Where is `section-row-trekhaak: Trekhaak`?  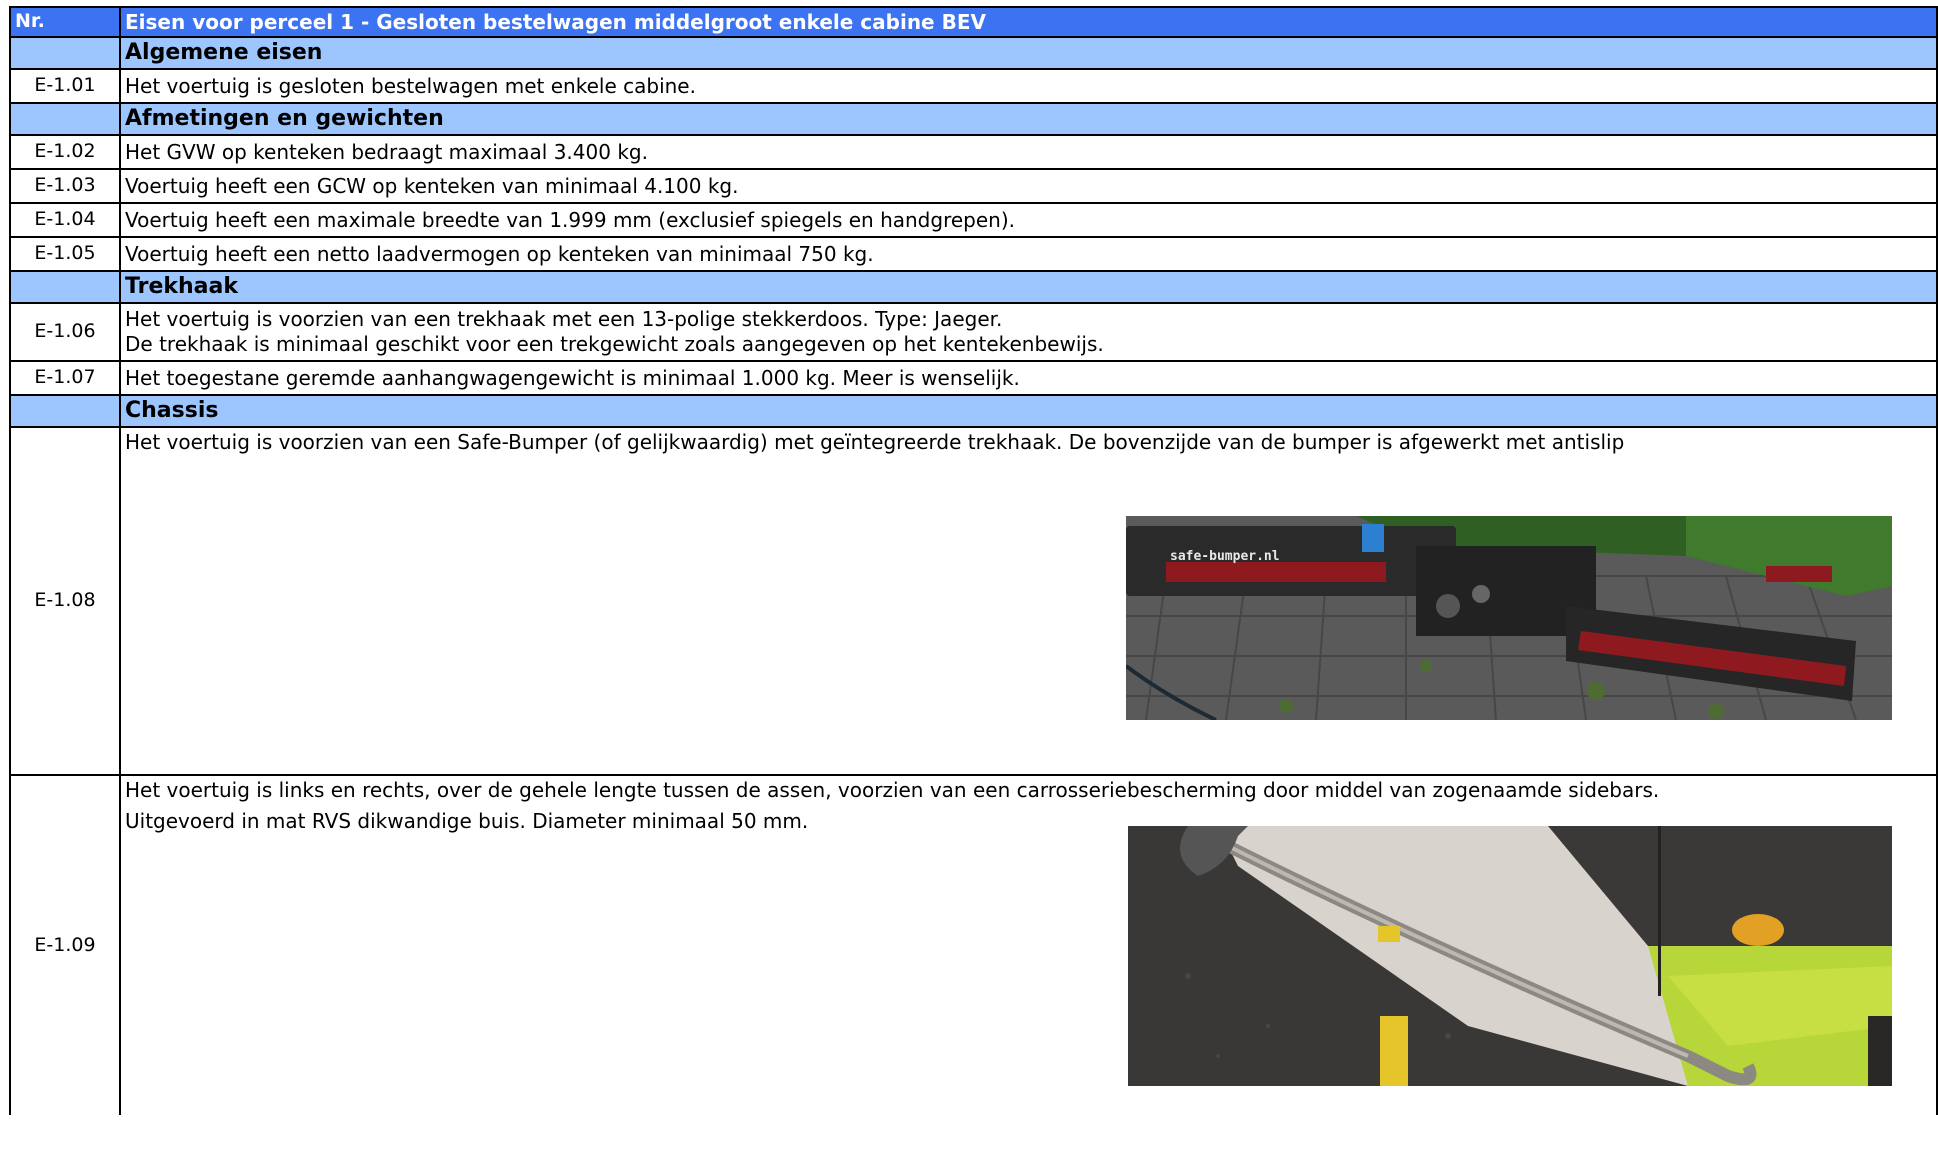
section-row-trekhaak: Trekhaak is located at coordinates (973, 287).